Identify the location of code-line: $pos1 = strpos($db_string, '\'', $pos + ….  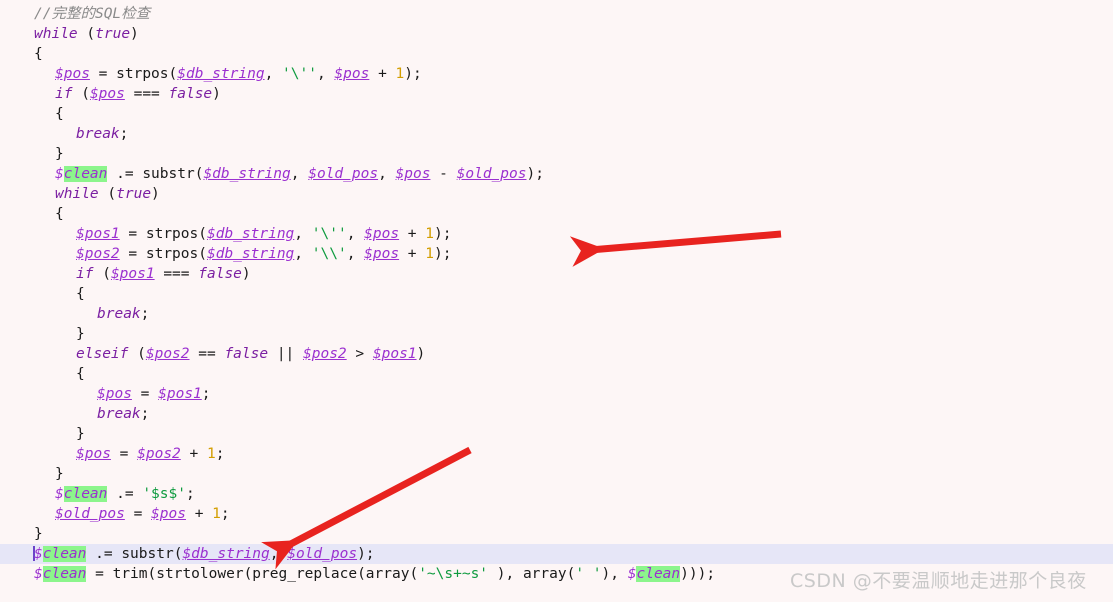
(556, 234).